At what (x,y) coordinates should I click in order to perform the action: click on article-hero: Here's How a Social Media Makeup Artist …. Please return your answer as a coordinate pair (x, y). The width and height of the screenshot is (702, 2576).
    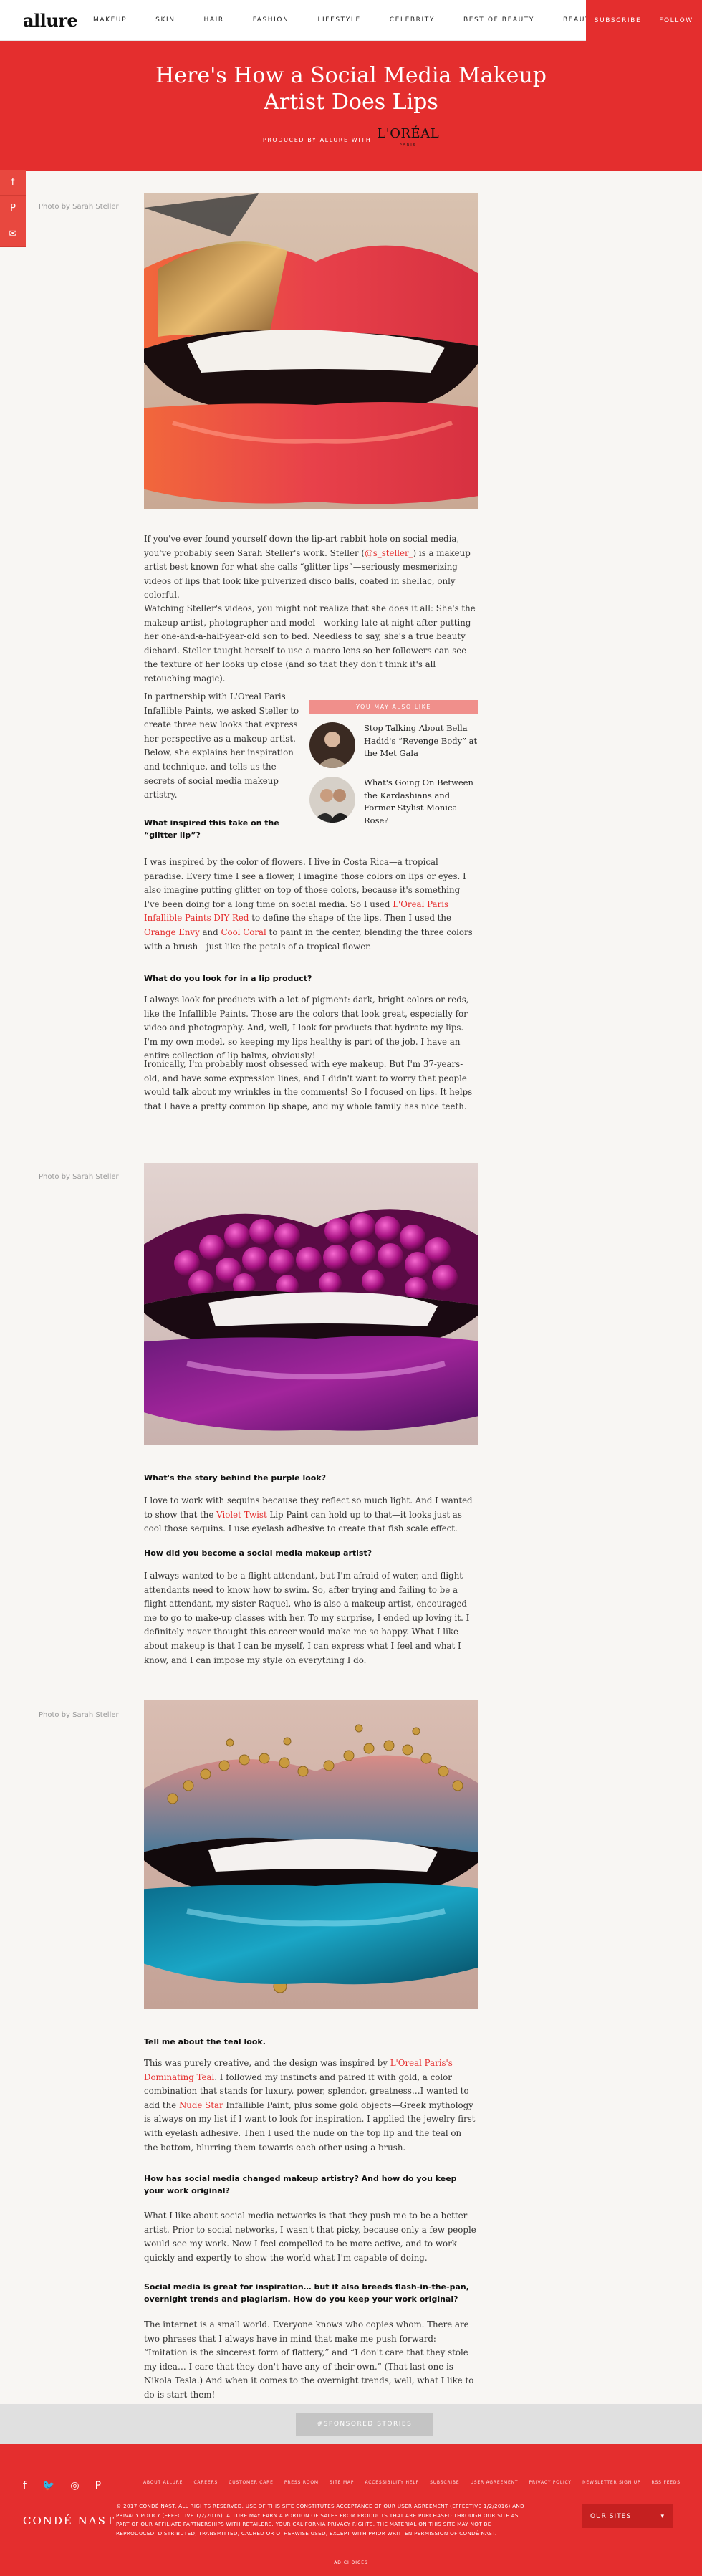
    Looking at the image, I should click on (351, 106).